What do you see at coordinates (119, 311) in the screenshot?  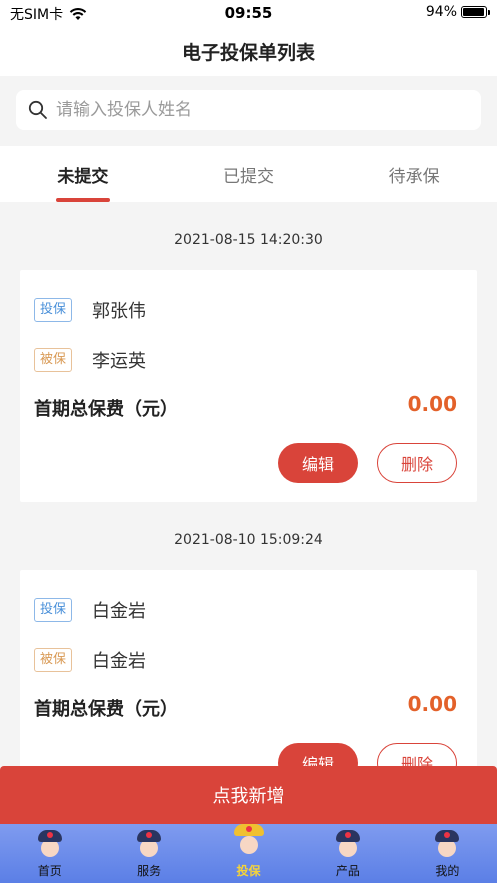 I see `applicant-name: 郭张伟` at bounding box center [119, 311].